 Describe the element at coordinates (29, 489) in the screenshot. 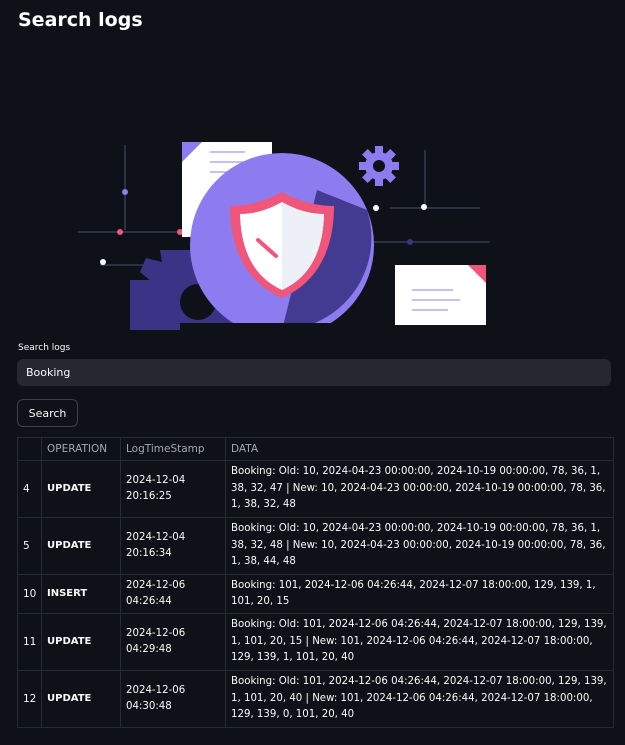

I see `row-index: 4` at that location.